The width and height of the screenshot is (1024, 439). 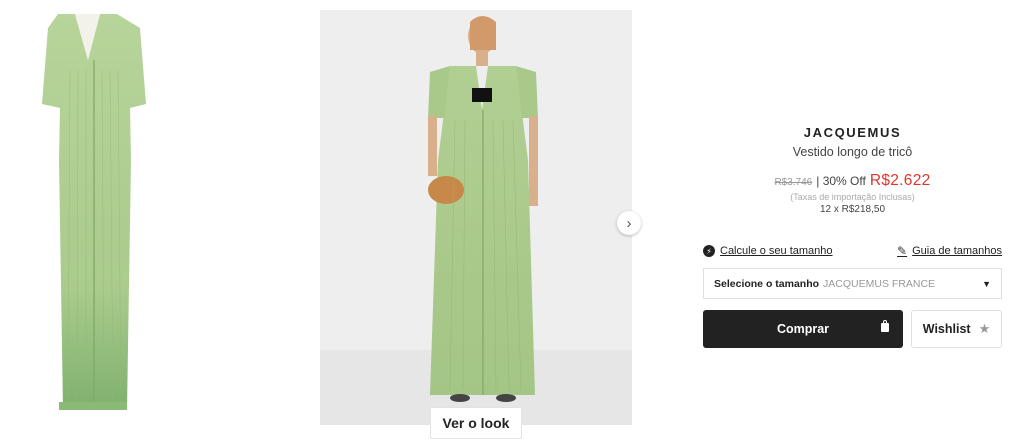 What do you see at coordinates (984, 328) in the screenshot?
I see `star-icon: ★` at bounding box center [984, 328].